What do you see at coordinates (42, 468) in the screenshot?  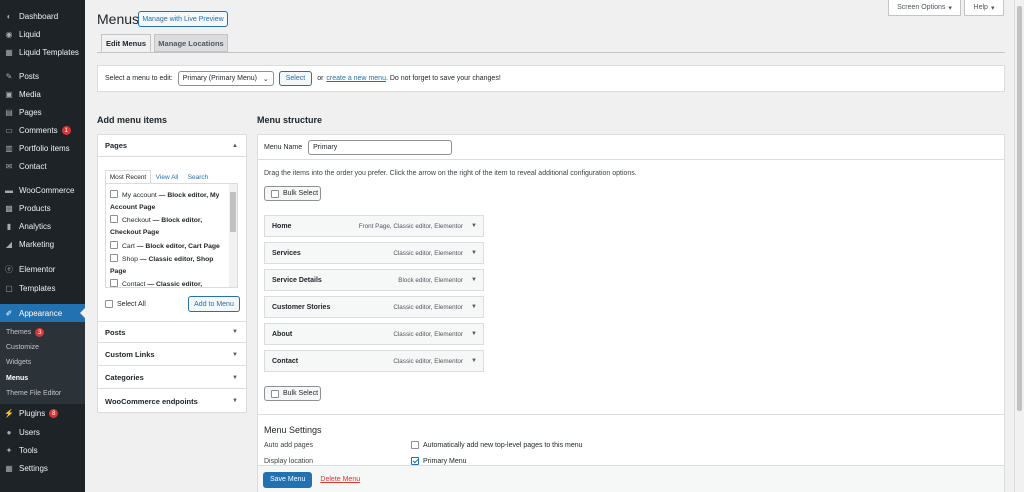 I see `sidebar-item-settings: ▦ Settings` at bounding box center [42, 468].